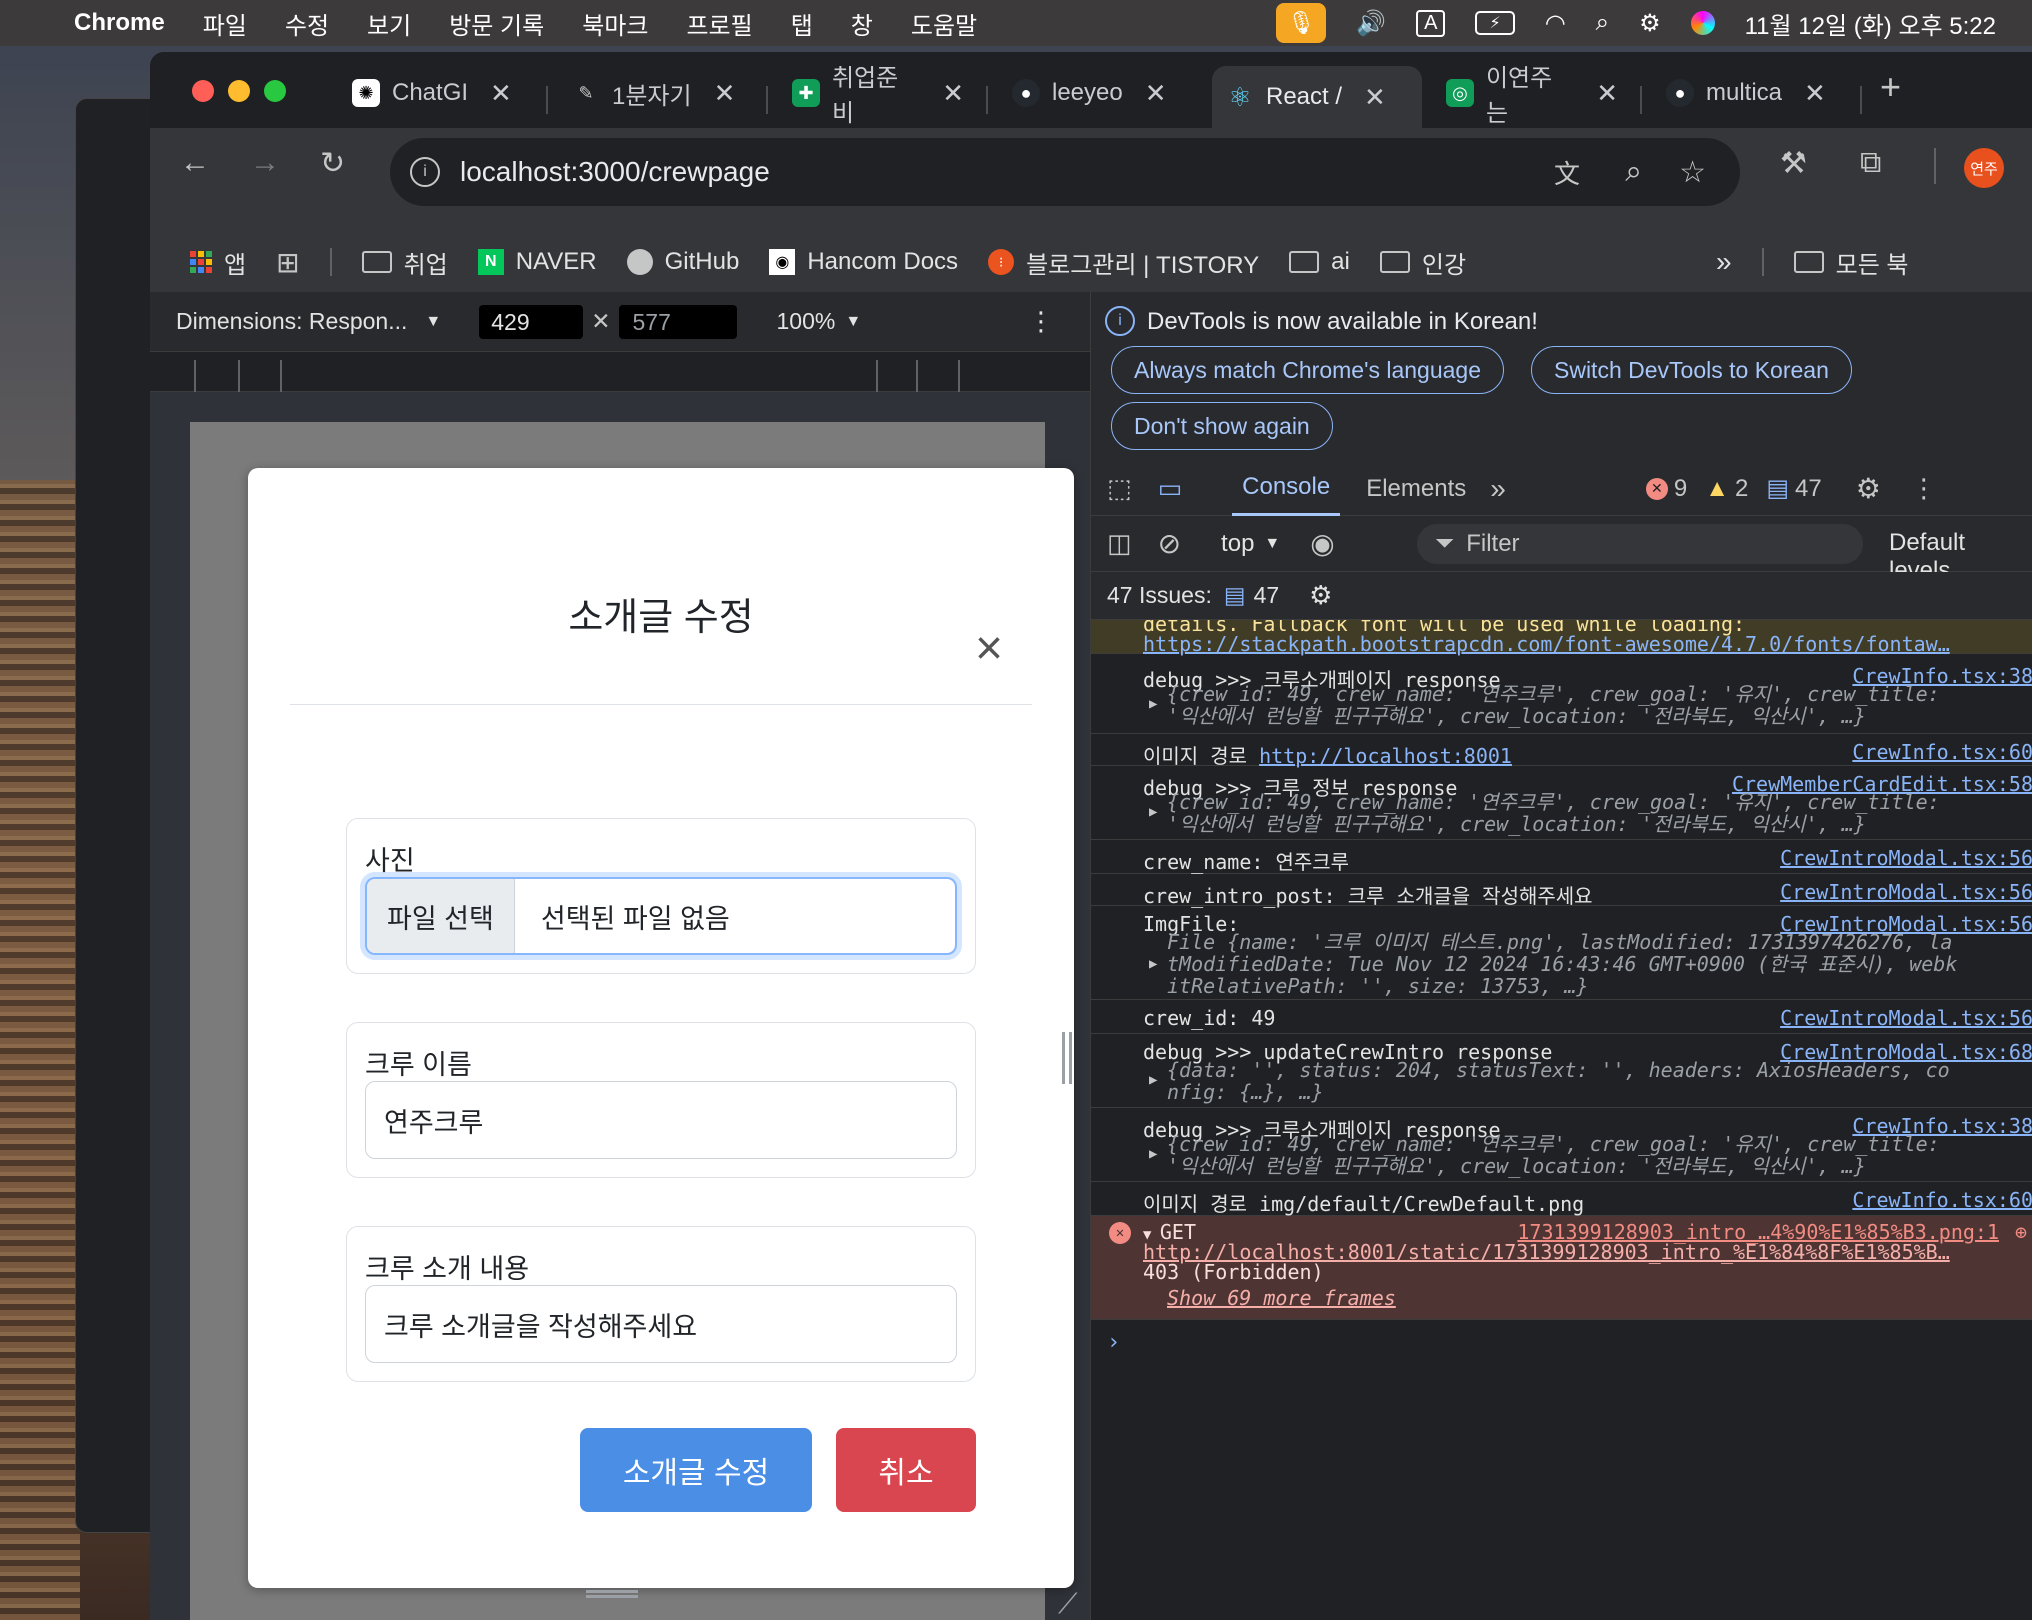 The image size is (2032, 1620). I want to click on menu-bookmarks: 북마크, so click(615, 23).